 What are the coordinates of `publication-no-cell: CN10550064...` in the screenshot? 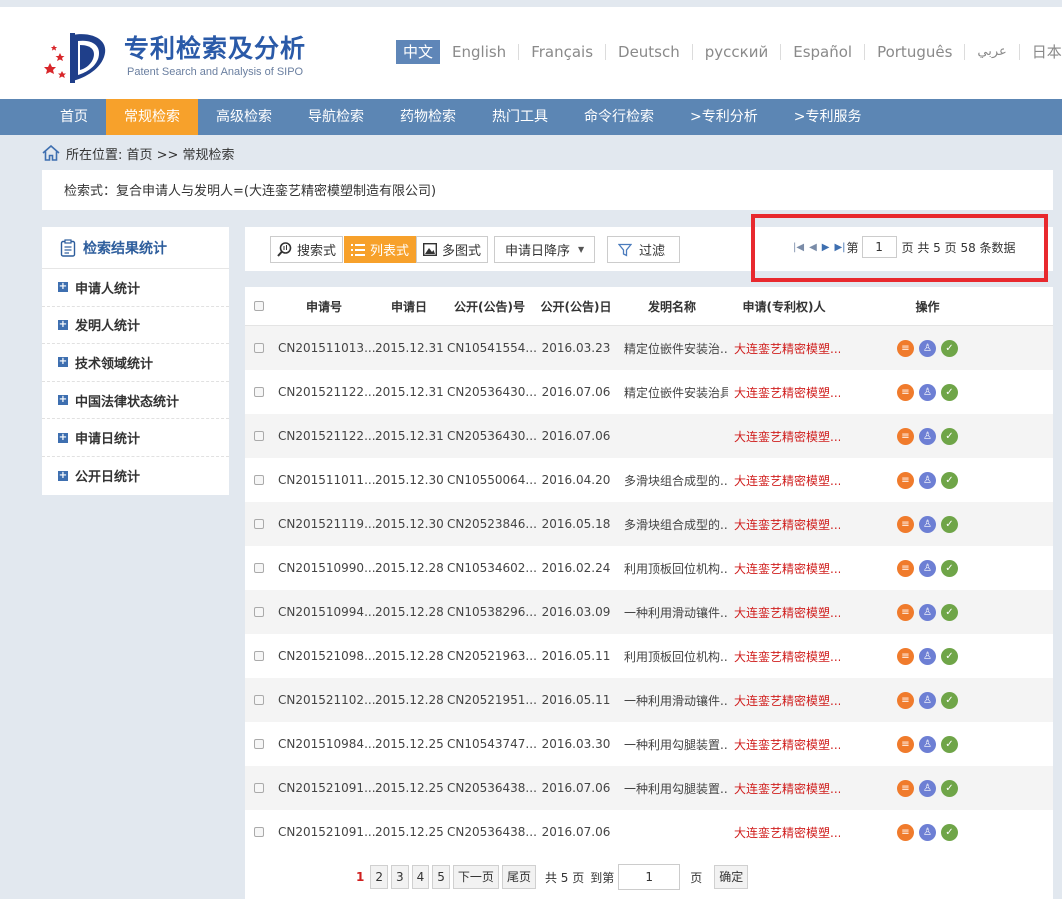 It's located at (489, 480).